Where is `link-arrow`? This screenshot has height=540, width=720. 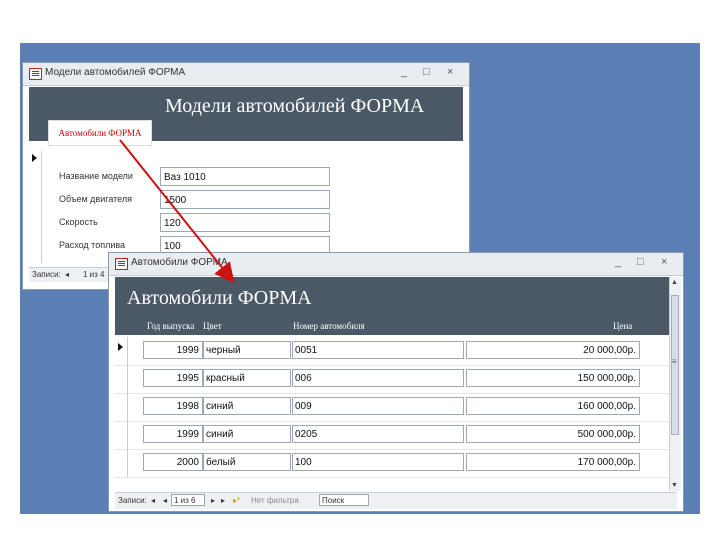
link-arrow is located at coordinates (177, 211).